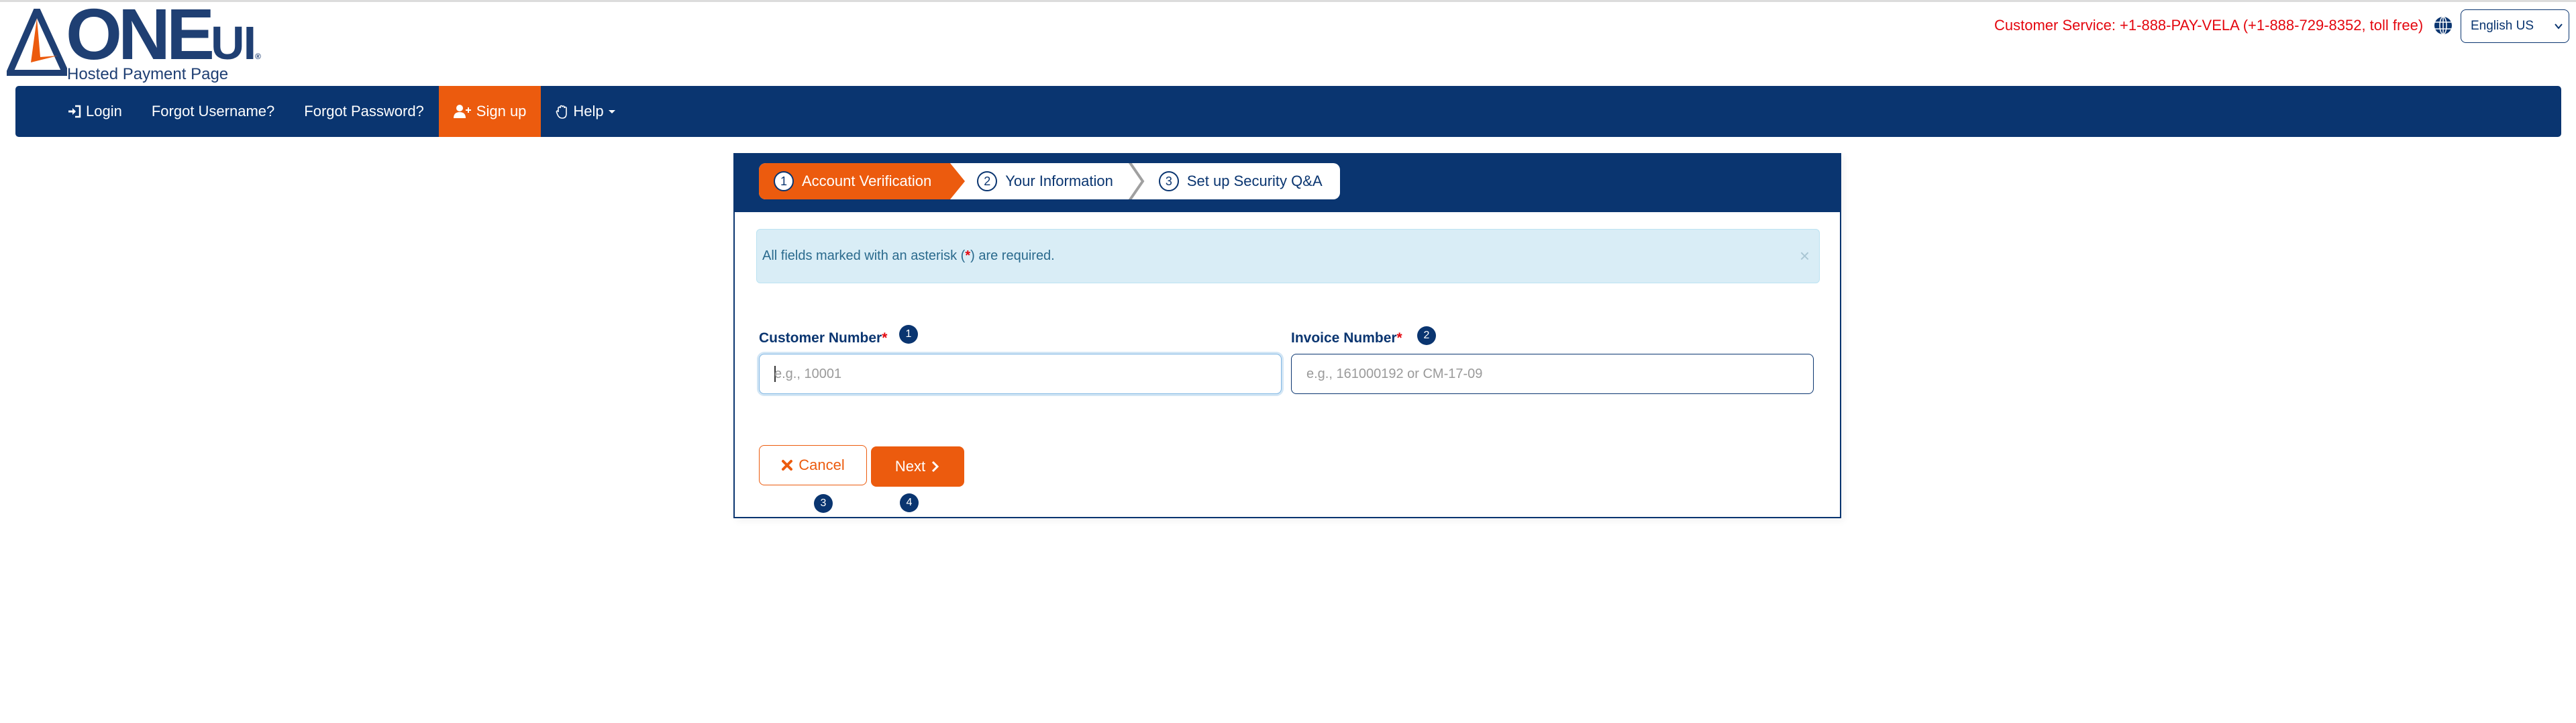 Image resolution: width=2576 pixels, height=723 pixels. What do you see at coordinates (462, 111) in the screenshot?
I see `user-plus-icon` at bounding box center [462, 111].